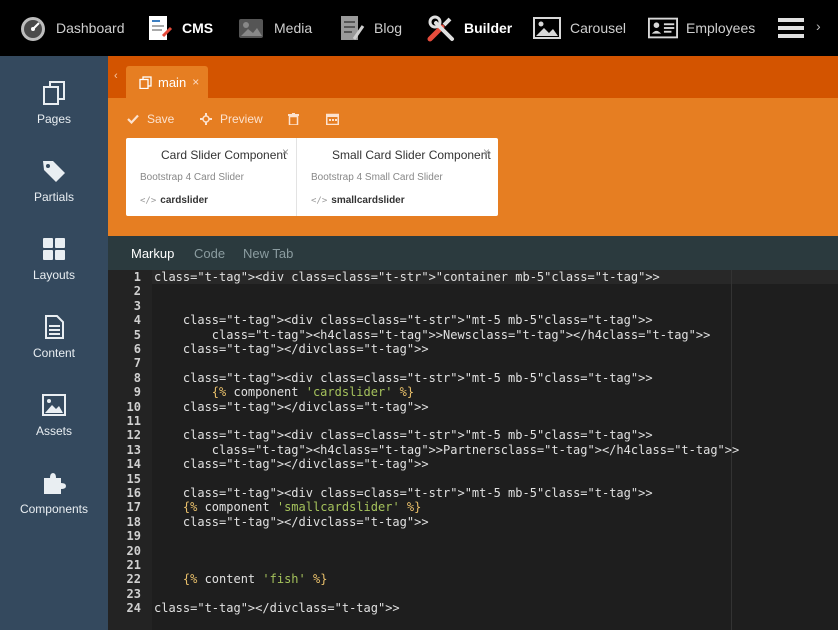  I want to click on builder-icon, so click(441, 28).